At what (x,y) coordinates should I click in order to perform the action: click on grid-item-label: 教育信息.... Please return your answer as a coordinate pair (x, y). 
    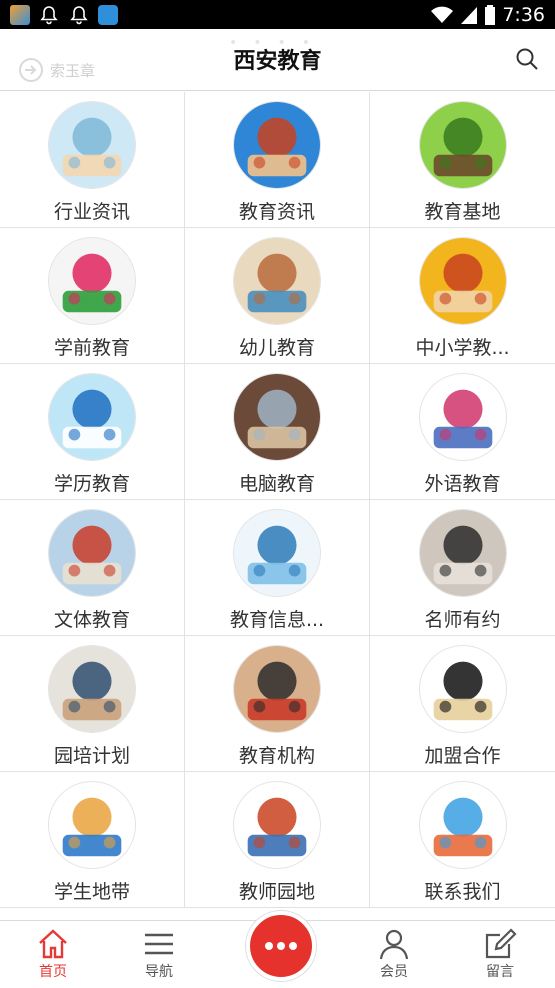
    Looking at the image, I should click on (277, 620).